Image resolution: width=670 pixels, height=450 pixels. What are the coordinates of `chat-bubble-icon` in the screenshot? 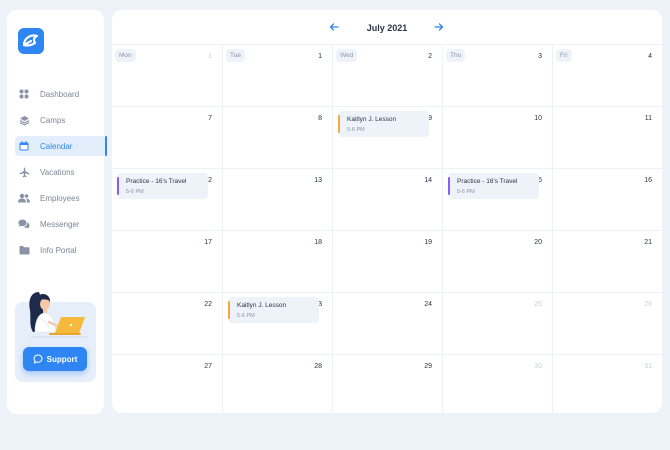 It's located at (38, 359).